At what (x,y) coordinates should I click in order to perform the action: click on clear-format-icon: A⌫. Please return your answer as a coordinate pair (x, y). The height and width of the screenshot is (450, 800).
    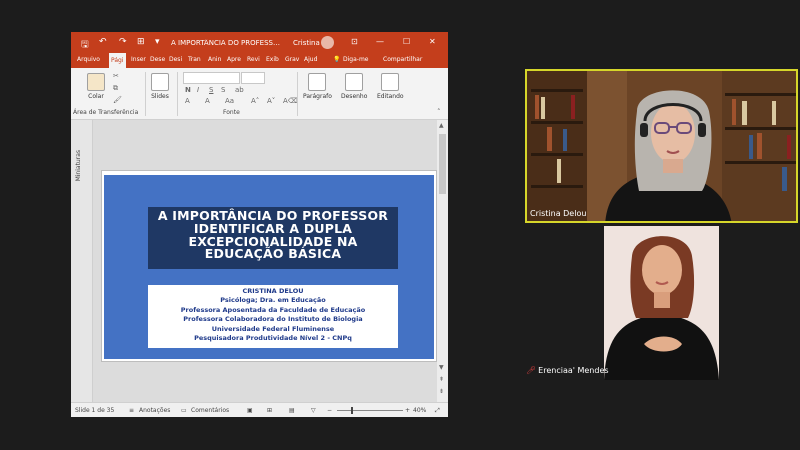
    Looking at the image, I should click on (290, 101).